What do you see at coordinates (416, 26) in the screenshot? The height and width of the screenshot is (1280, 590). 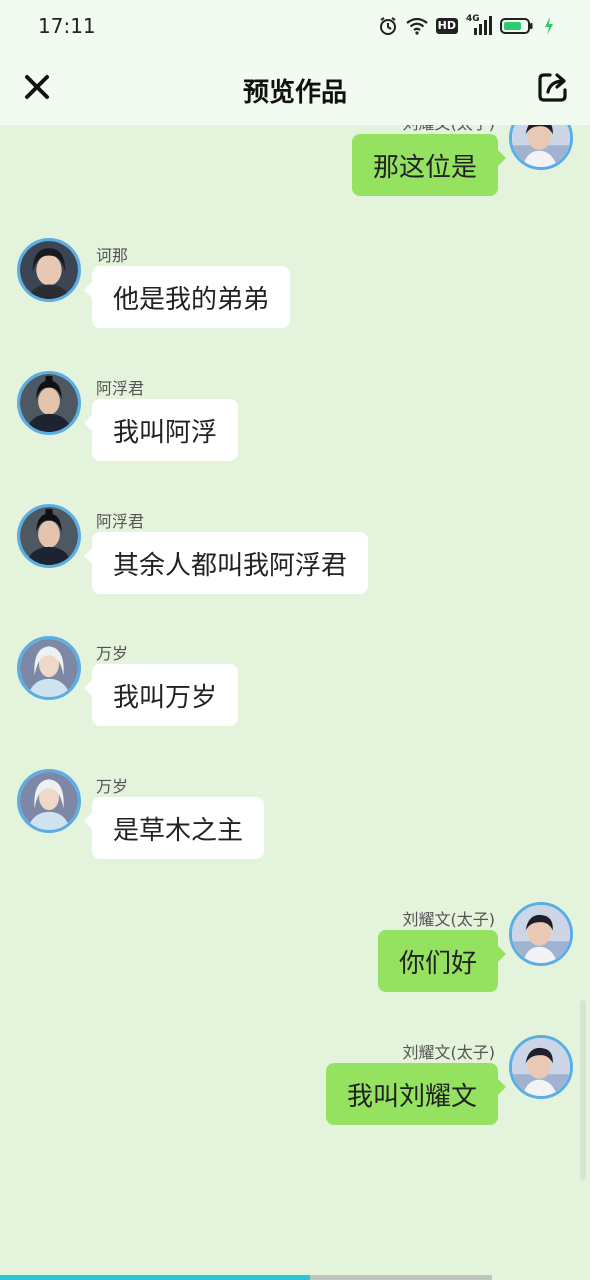 I see `wifi-icon` at bounding box center [416, 26].